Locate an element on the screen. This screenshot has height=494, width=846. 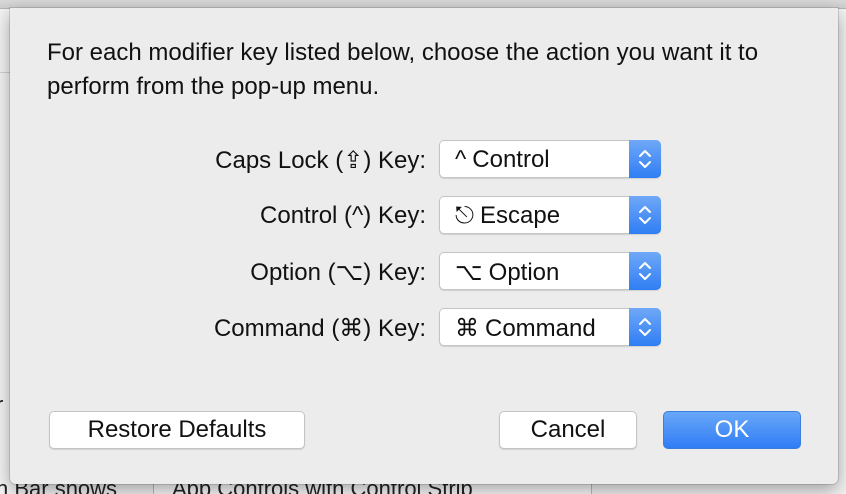
background-divider is located at coordinates (5, 72).